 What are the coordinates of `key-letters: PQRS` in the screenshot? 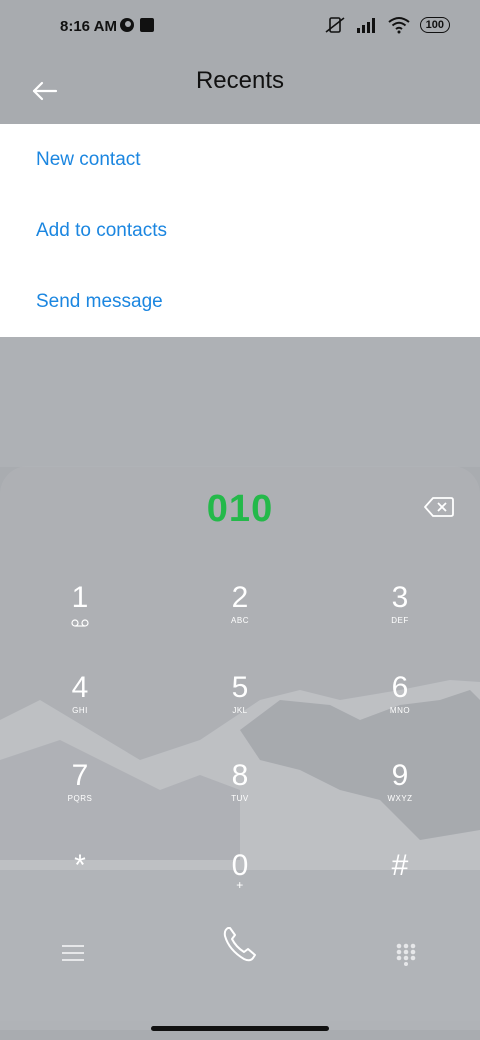 It's located at (80, 798).